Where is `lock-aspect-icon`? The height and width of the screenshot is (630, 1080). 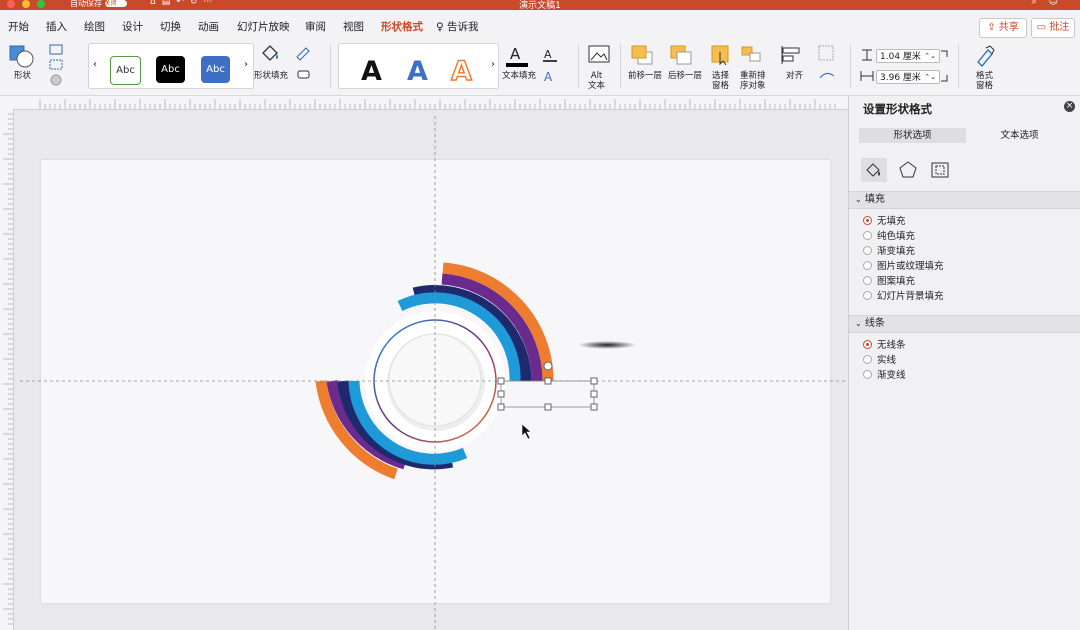
lock-aspect-icon is located at coordinates (945, 67).